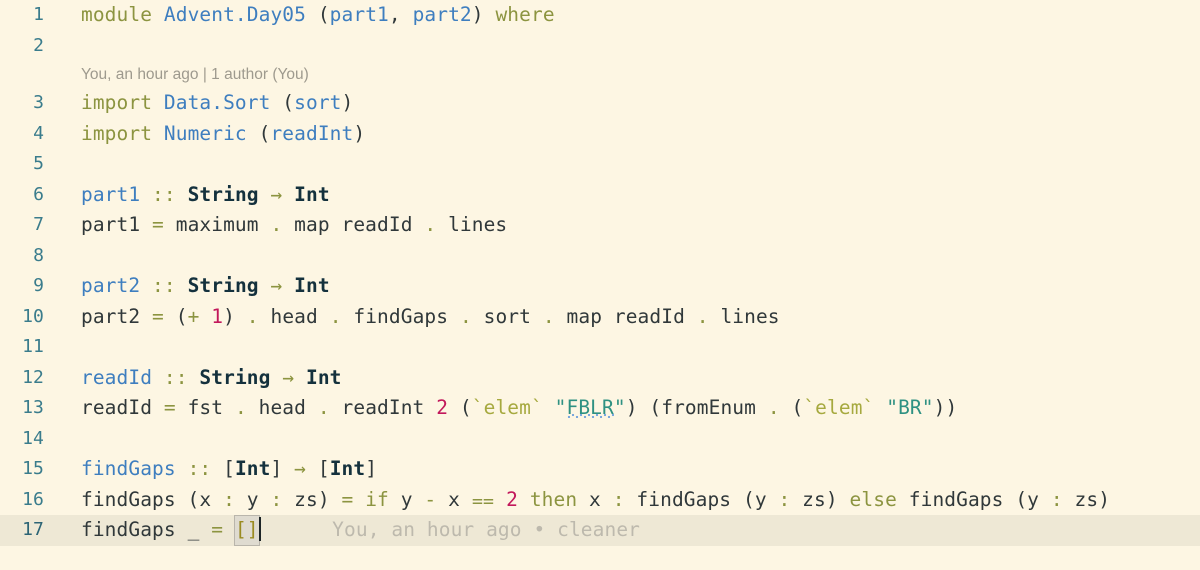  I want to click on code-token: if, so click(377, 499).